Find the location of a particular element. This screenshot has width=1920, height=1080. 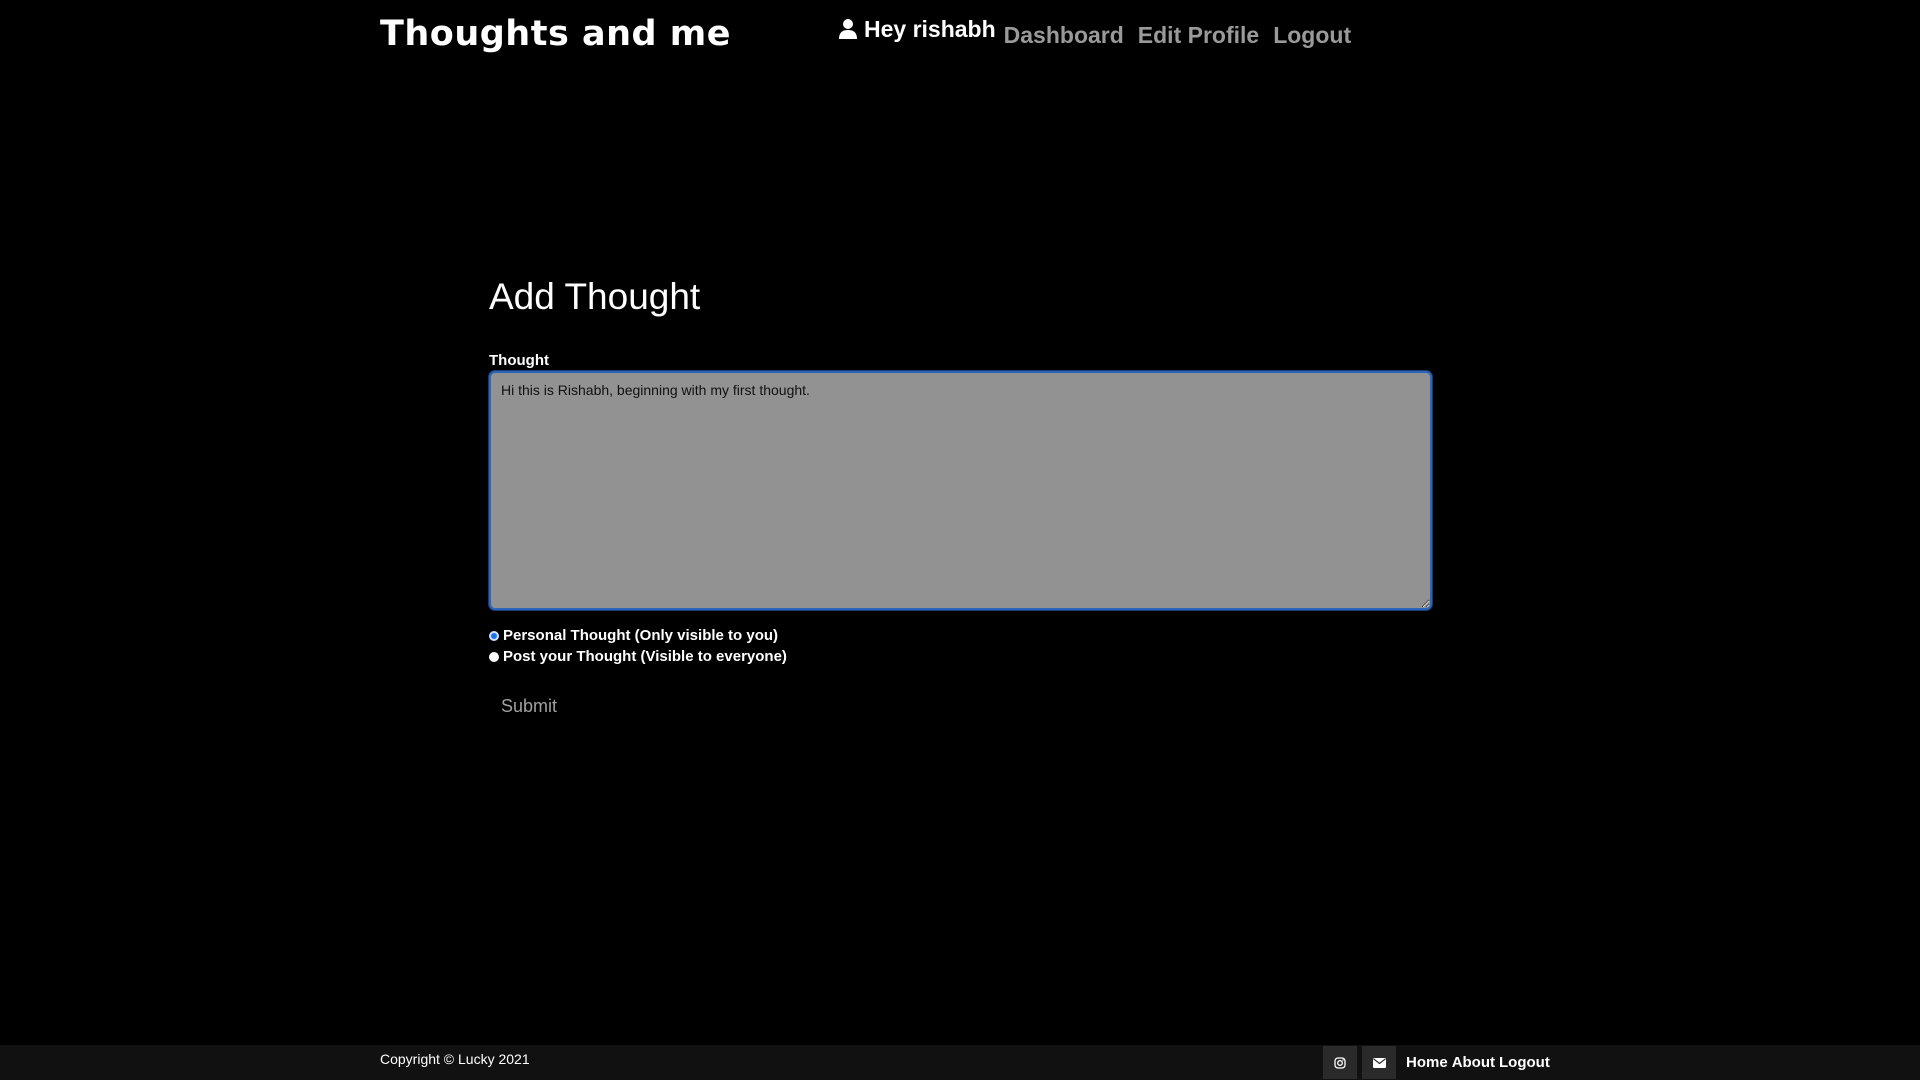

public-option-label: Post your Thought (Visible to everyone) is located at coordinates (645, 656).